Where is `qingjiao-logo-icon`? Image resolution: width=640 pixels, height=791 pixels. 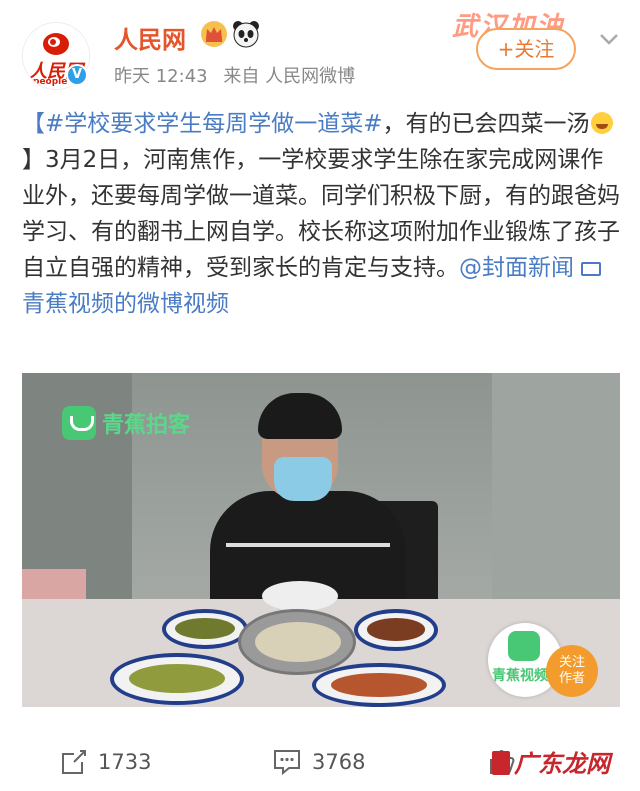 qingjiao-logo-icon is located at coordinates (79, 423).